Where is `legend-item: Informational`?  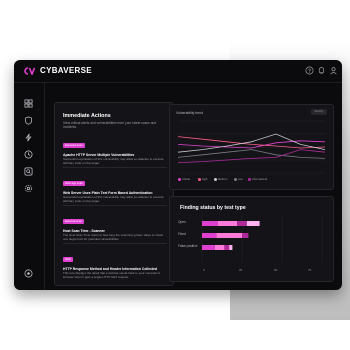
legend-item: Informational is located at coordinates (257, 180).